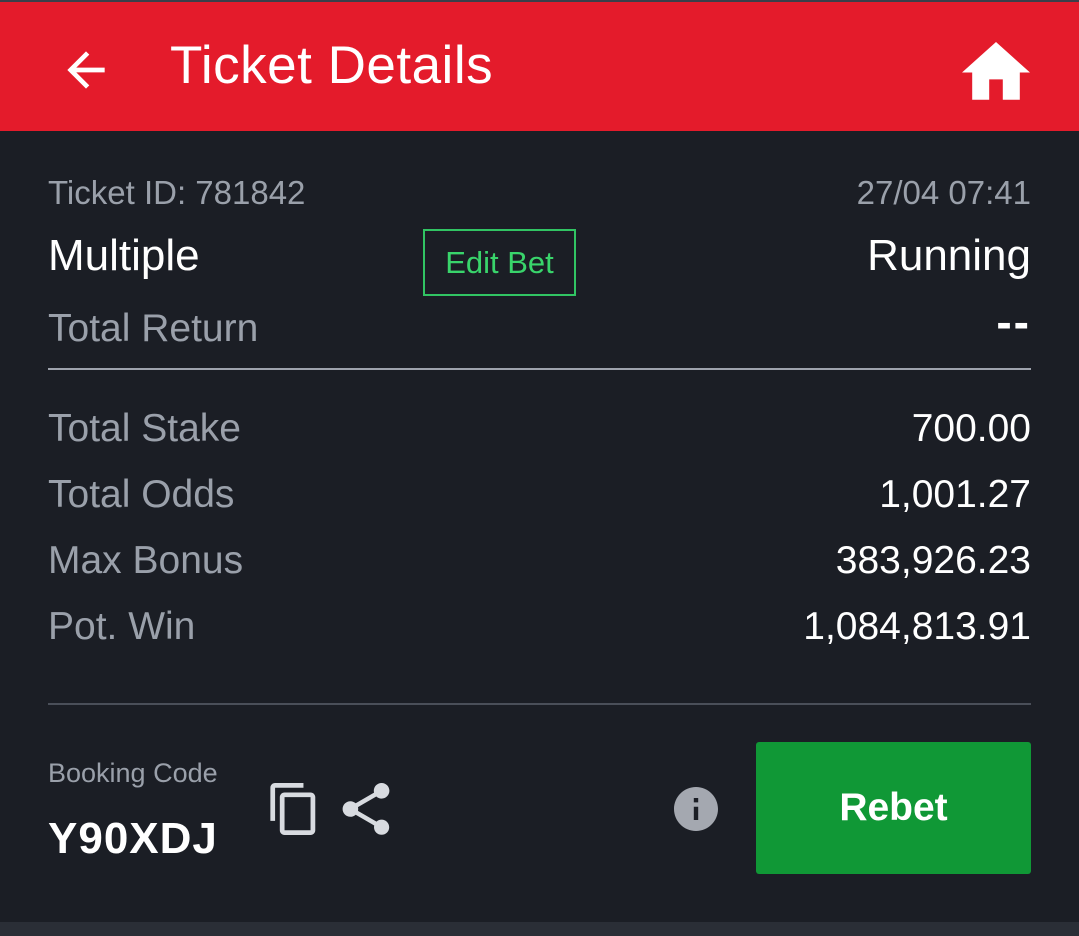  What do you see at coordinates (893, 808) in the screenshot?
I see `rebet-button: Rebet` at bounding box center [893, 808].